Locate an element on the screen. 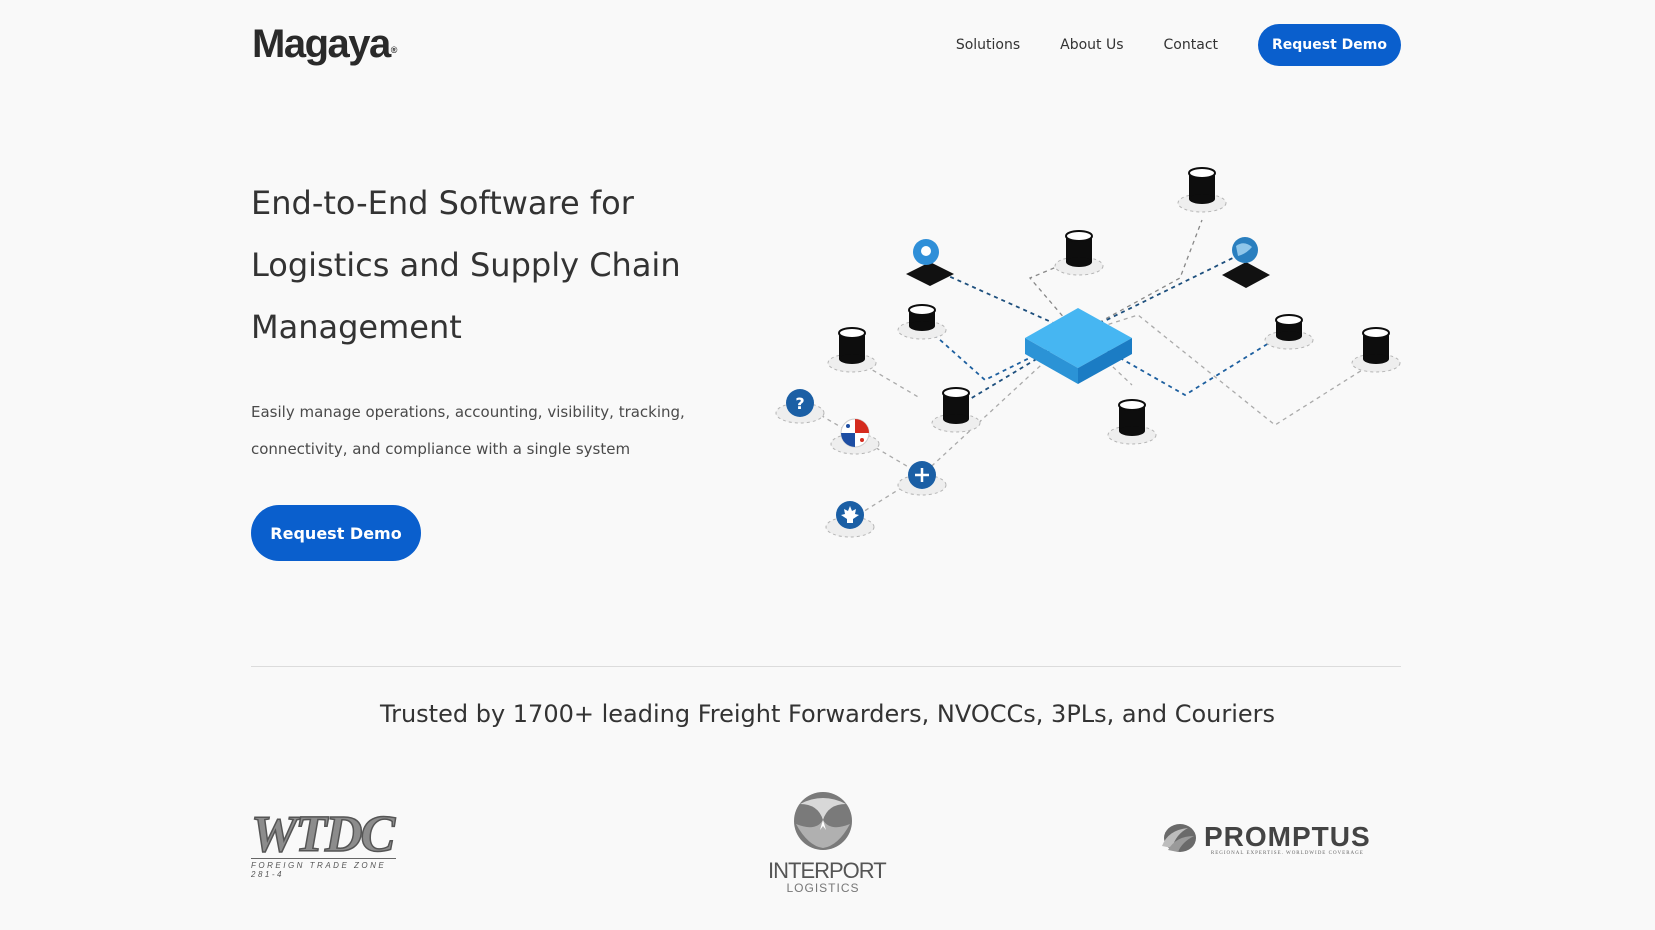 Image resolution: width=1655 pixels, height=930 pixels. wtdc-logo: WTDC FOREIGN TRADE ZONE 281-4 is located at coordinates (323, 842).